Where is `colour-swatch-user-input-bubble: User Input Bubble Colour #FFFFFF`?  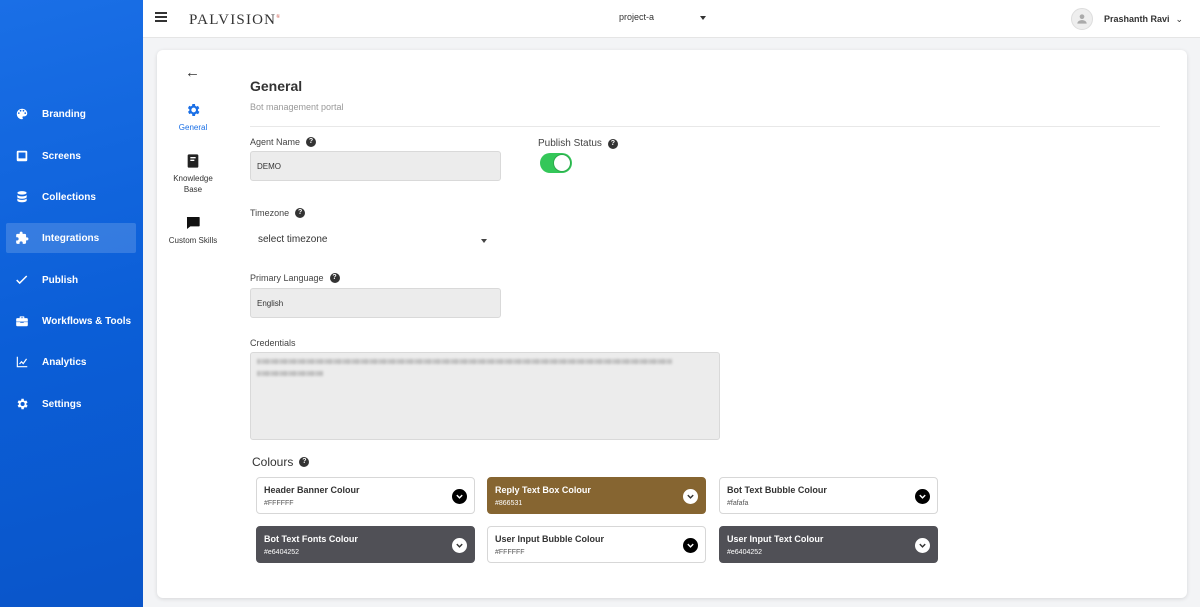
colour-swatch-user-input-bubble: User Input Bubble Colour #FFFFFF is located at coordinates (596, 544).